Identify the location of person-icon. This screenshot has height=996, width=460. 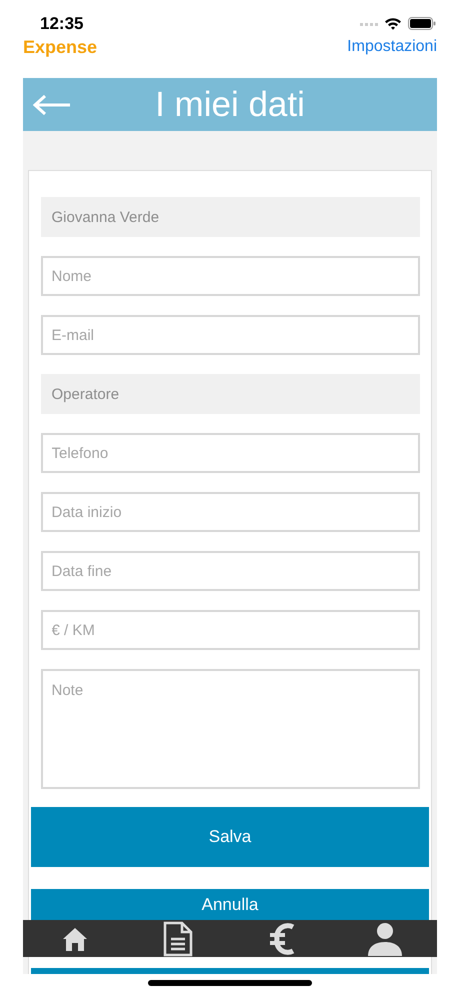
(385, 939).